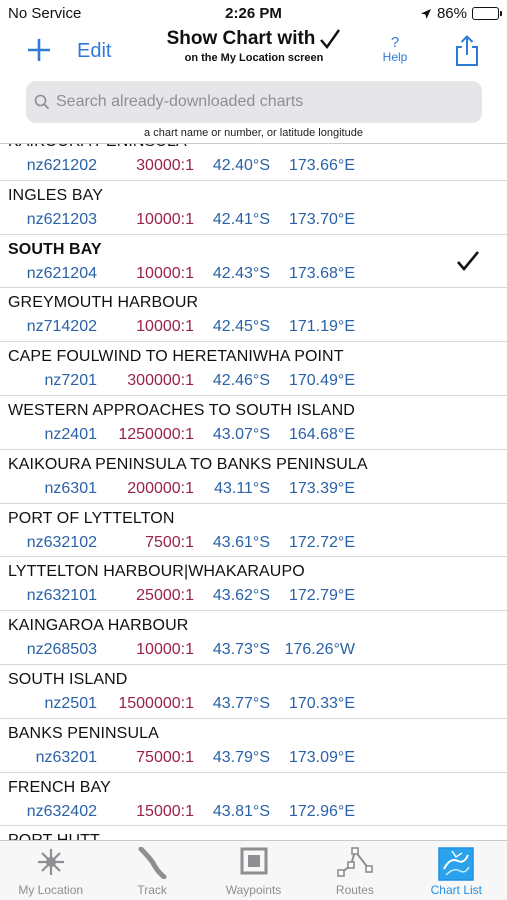 The width and height of the screenshot is (507, 900). Describe the element at coordinates (59, 787) in the screenshot. I see `chart-name: FRENCH BAY` at that location.